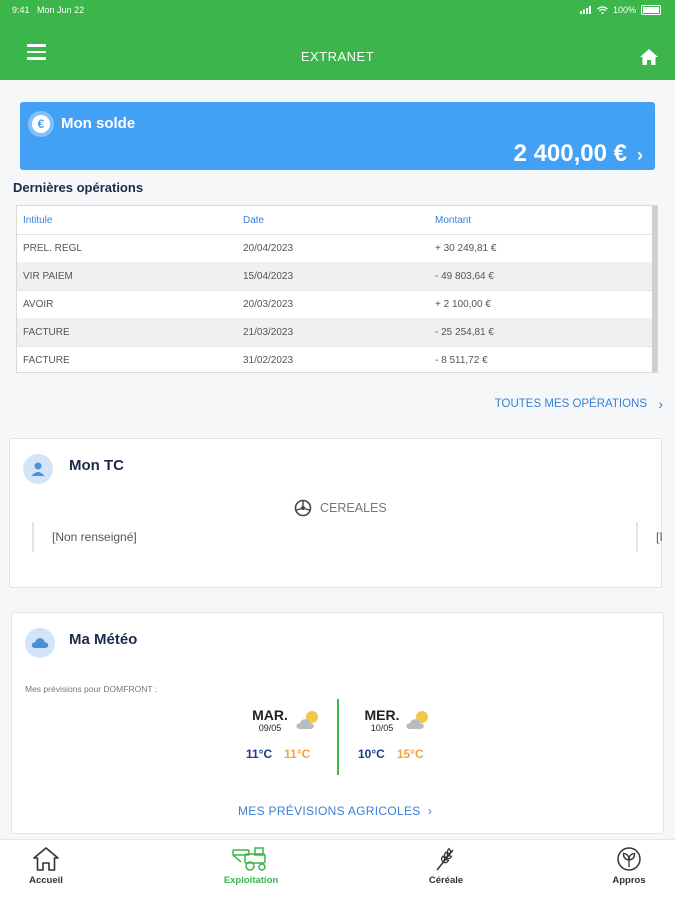 The height and width of the screenshot is (901, 675). What do you see at coordinates (84, 537) in the screenshot?
I see `tc-value: [Non renseigné]` at bounding box center [84, 537].